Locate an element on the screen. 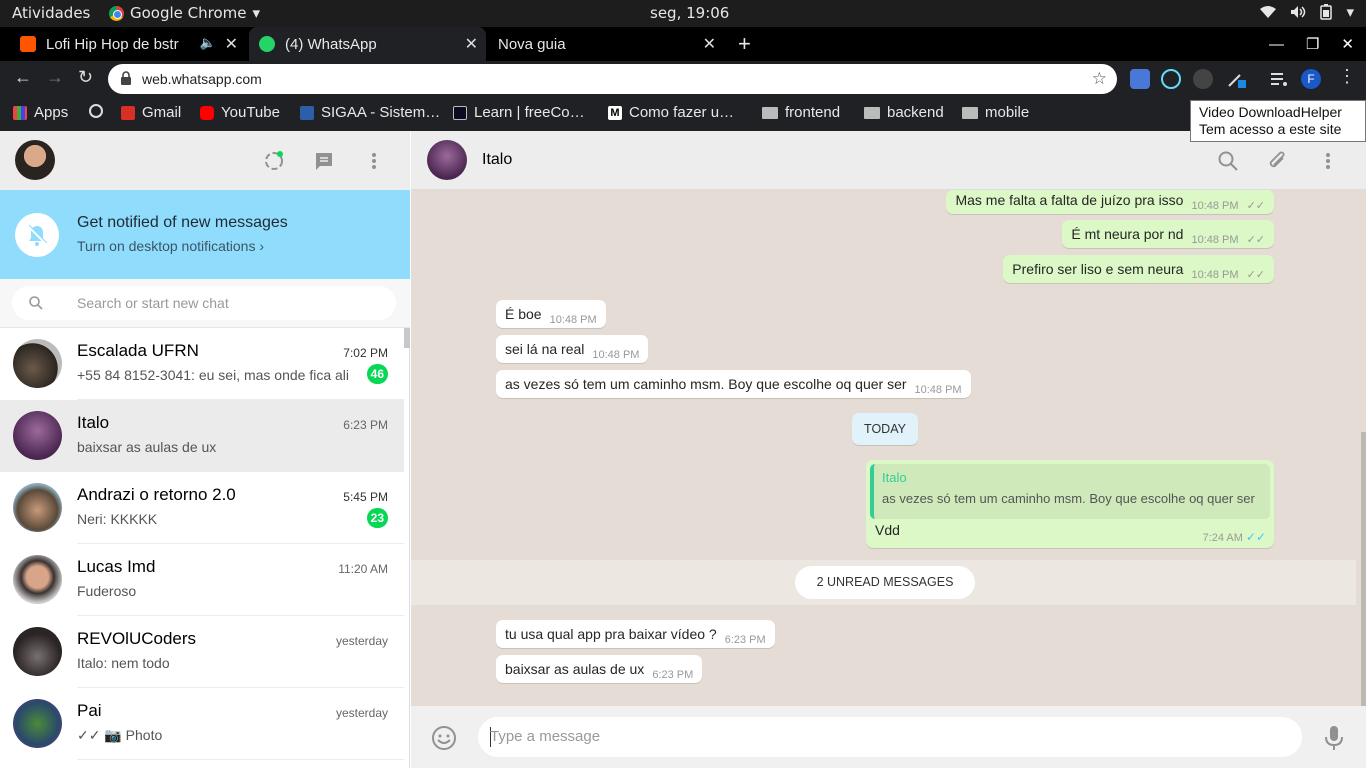 This screenshot has width=1366, height=768. speaker-icon: 🔈 is located at coordinates (208, 43).